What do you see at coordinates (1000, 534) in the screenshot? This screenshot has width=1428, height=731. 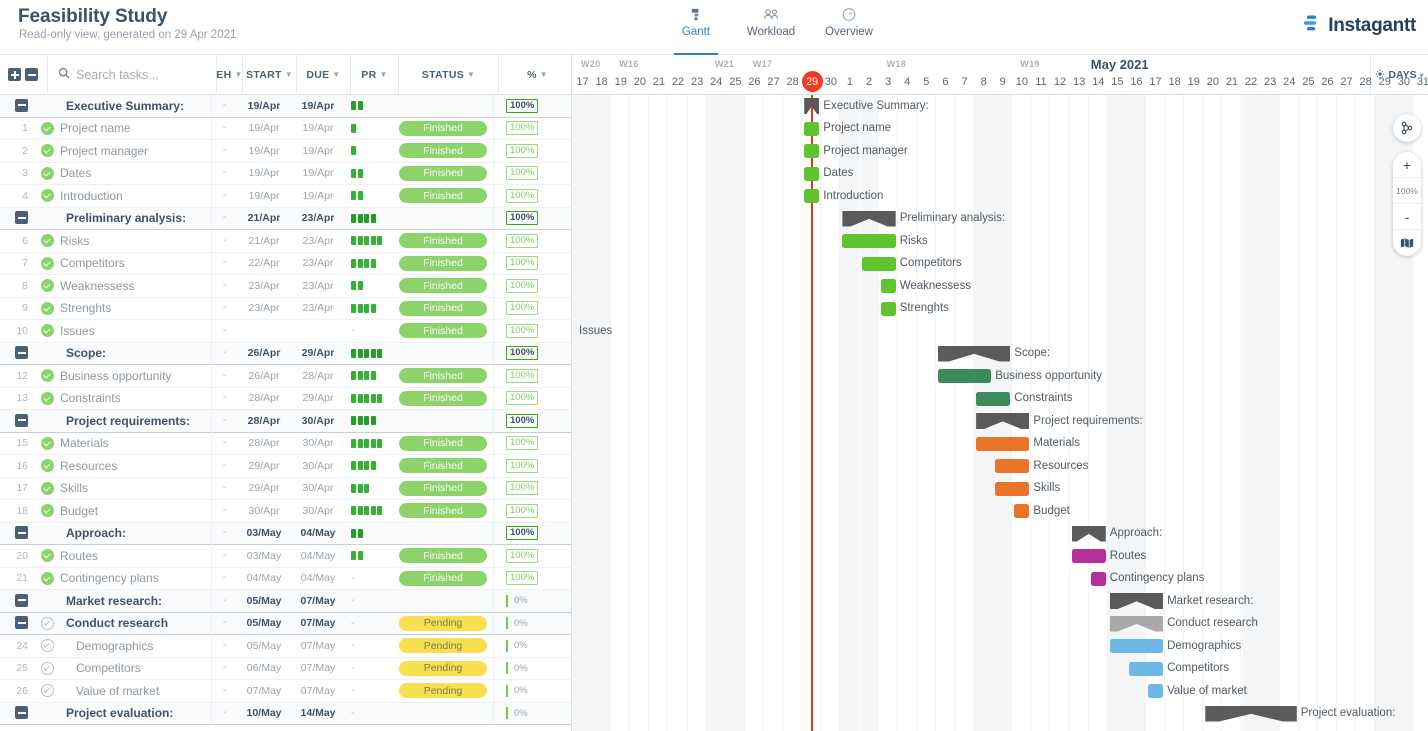 I see `gantt-row: Approach:` at bounding box center [1000, 534].